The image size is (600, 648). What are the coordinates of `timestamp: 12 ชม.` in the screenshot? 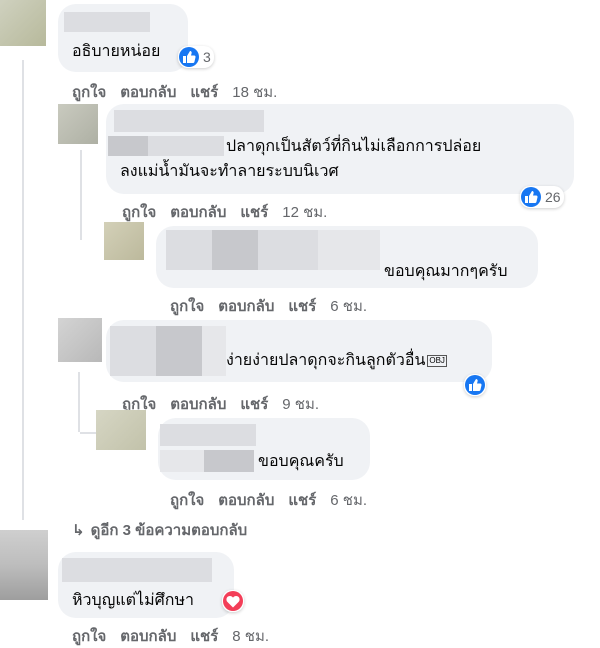 It's located at (304, 212).